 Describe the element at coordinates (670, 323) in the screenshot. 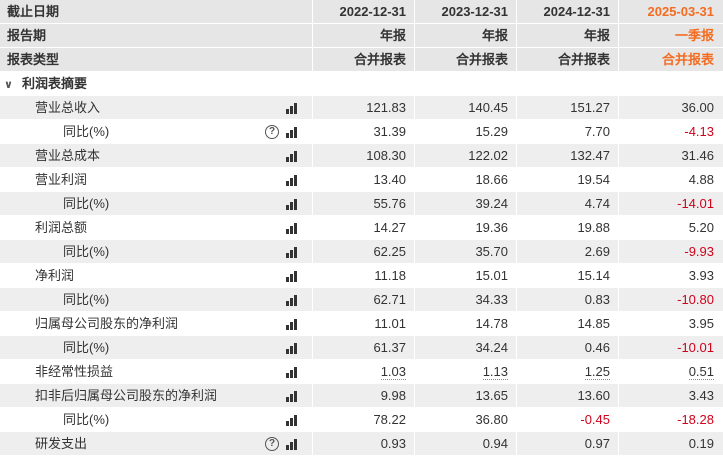

I see `value-cell: 3.95` at that location.